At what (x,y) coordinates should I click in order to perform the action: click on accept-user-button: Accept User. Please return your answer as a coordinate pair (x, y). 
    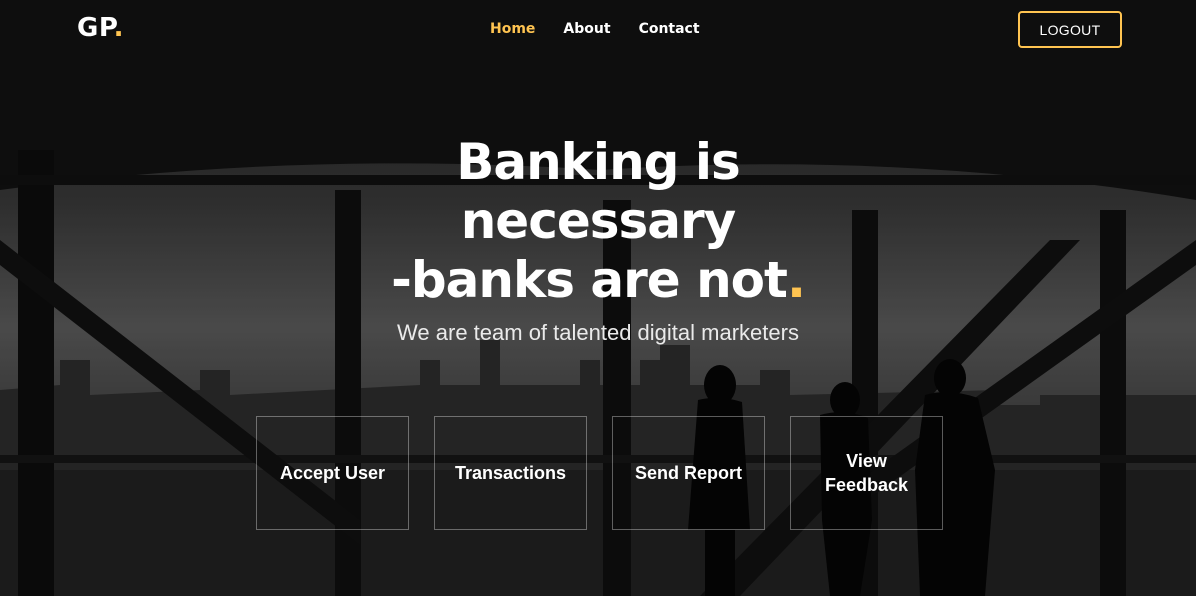
    Looking at the image, I should click on (332, 473).